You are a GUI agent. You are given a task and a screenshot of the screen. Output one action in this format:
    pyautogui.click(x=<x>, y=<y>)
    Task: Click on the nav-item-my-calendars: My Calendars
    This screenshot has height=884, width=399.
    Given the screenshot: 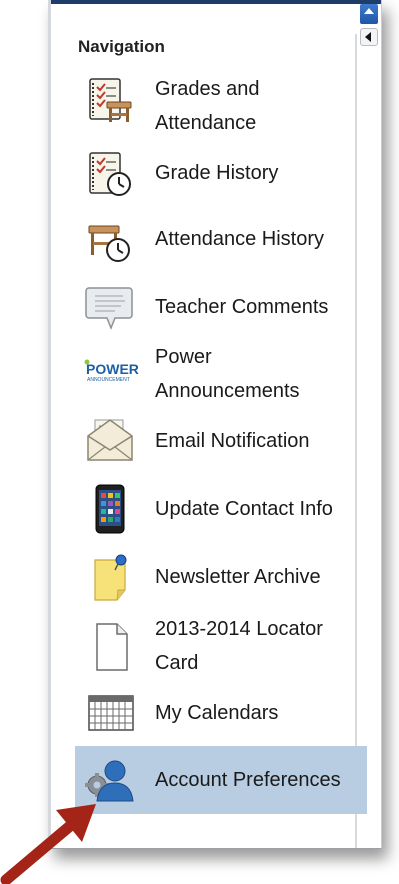 What is the action you would take?
    pyautogui.click(x=221, y=713)
    